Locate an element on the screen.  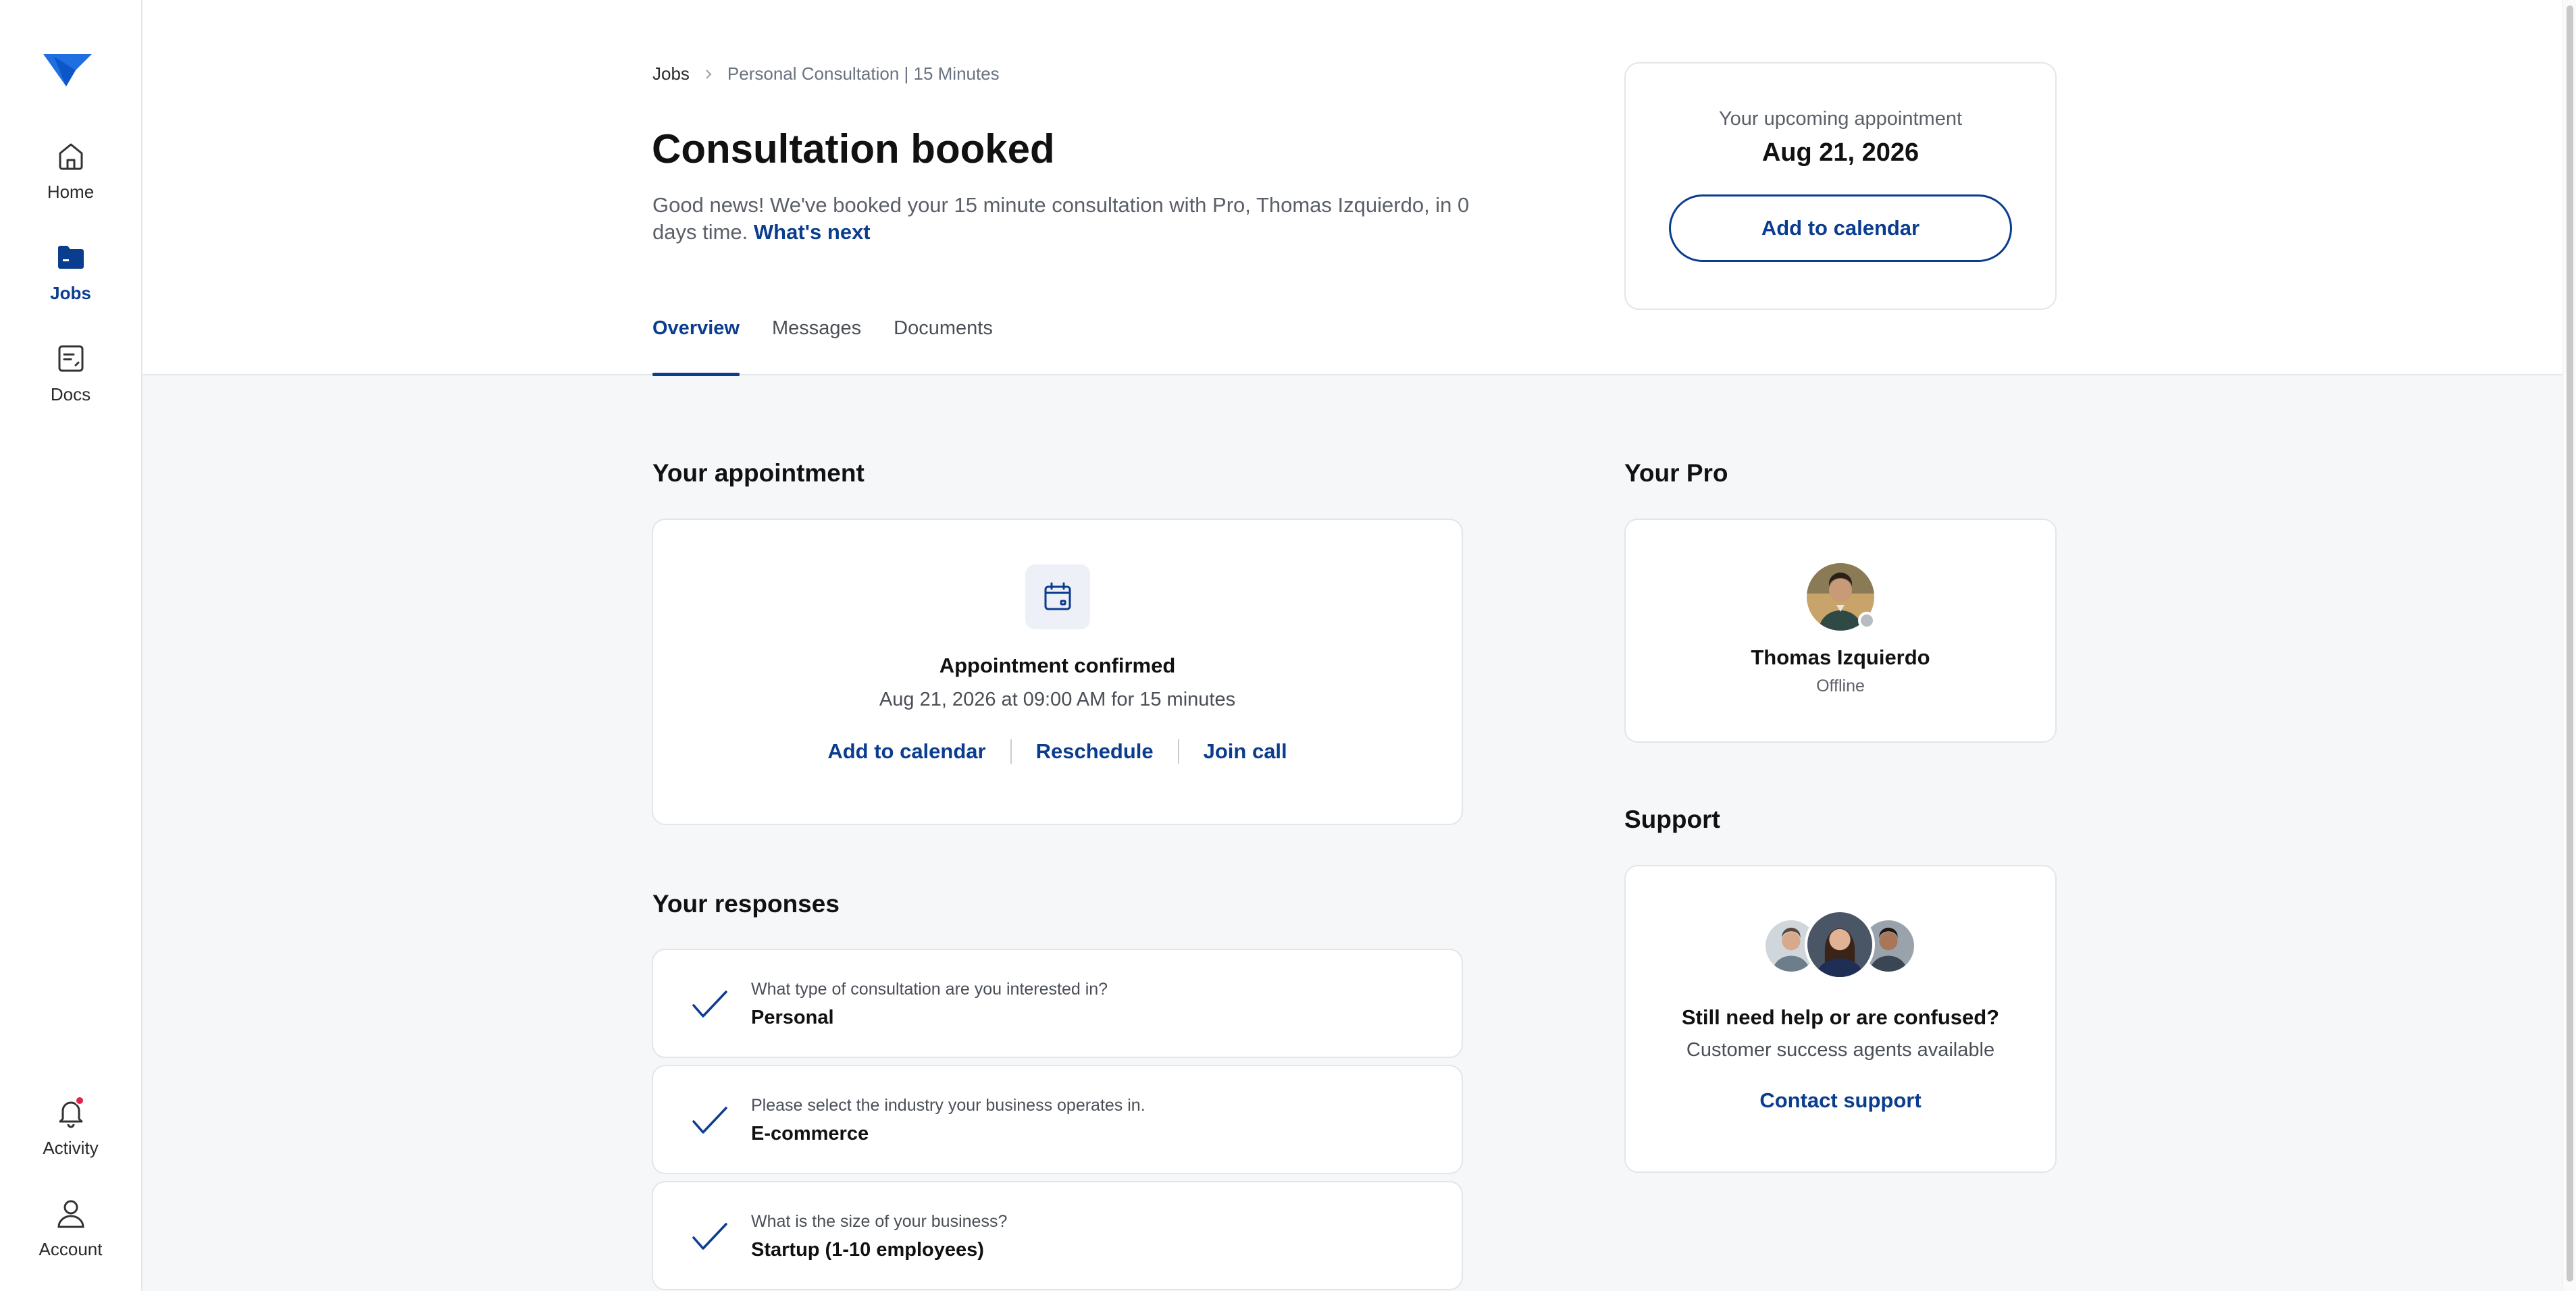
pro-card: Thomas Izquierdo Offline is located at coordinates (1840, 631).